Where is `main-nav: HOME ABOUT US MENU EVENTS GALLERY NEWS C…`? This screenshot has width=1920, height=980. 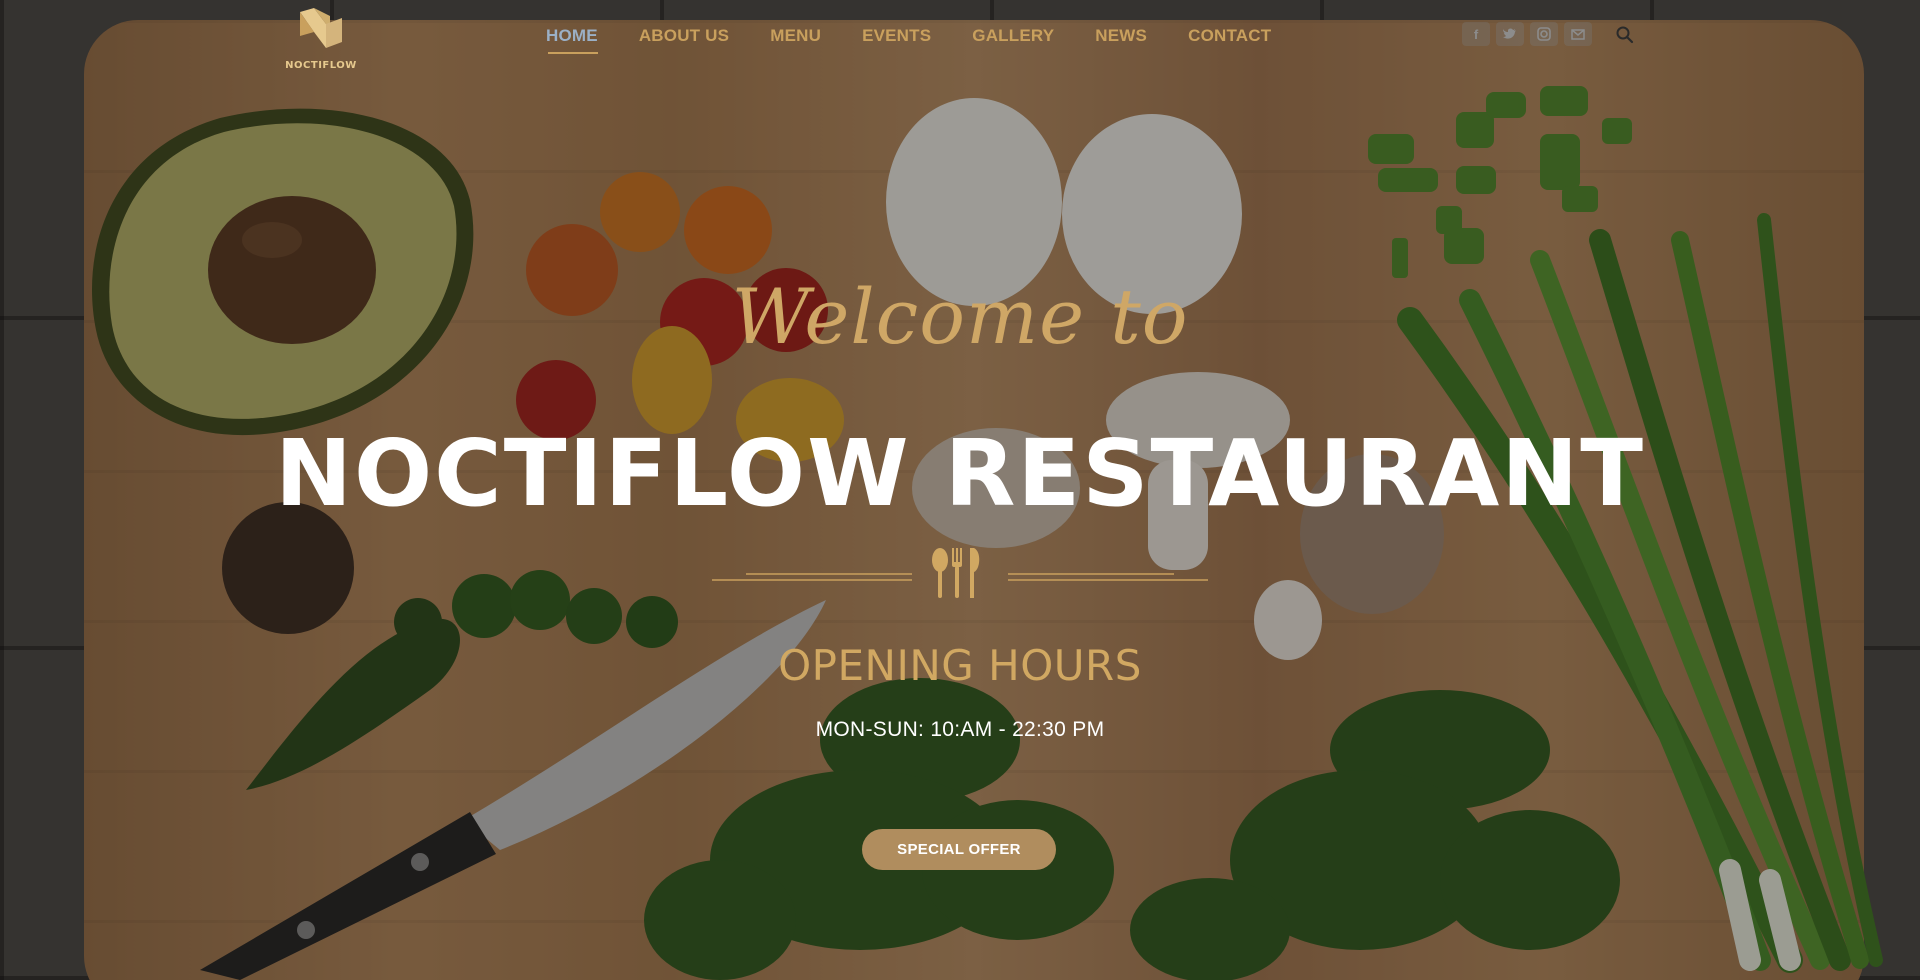
main-nav: HOME ABOUT US MENU EVENTS GALLERY NEWS C… is located at coordinates (929, 40).